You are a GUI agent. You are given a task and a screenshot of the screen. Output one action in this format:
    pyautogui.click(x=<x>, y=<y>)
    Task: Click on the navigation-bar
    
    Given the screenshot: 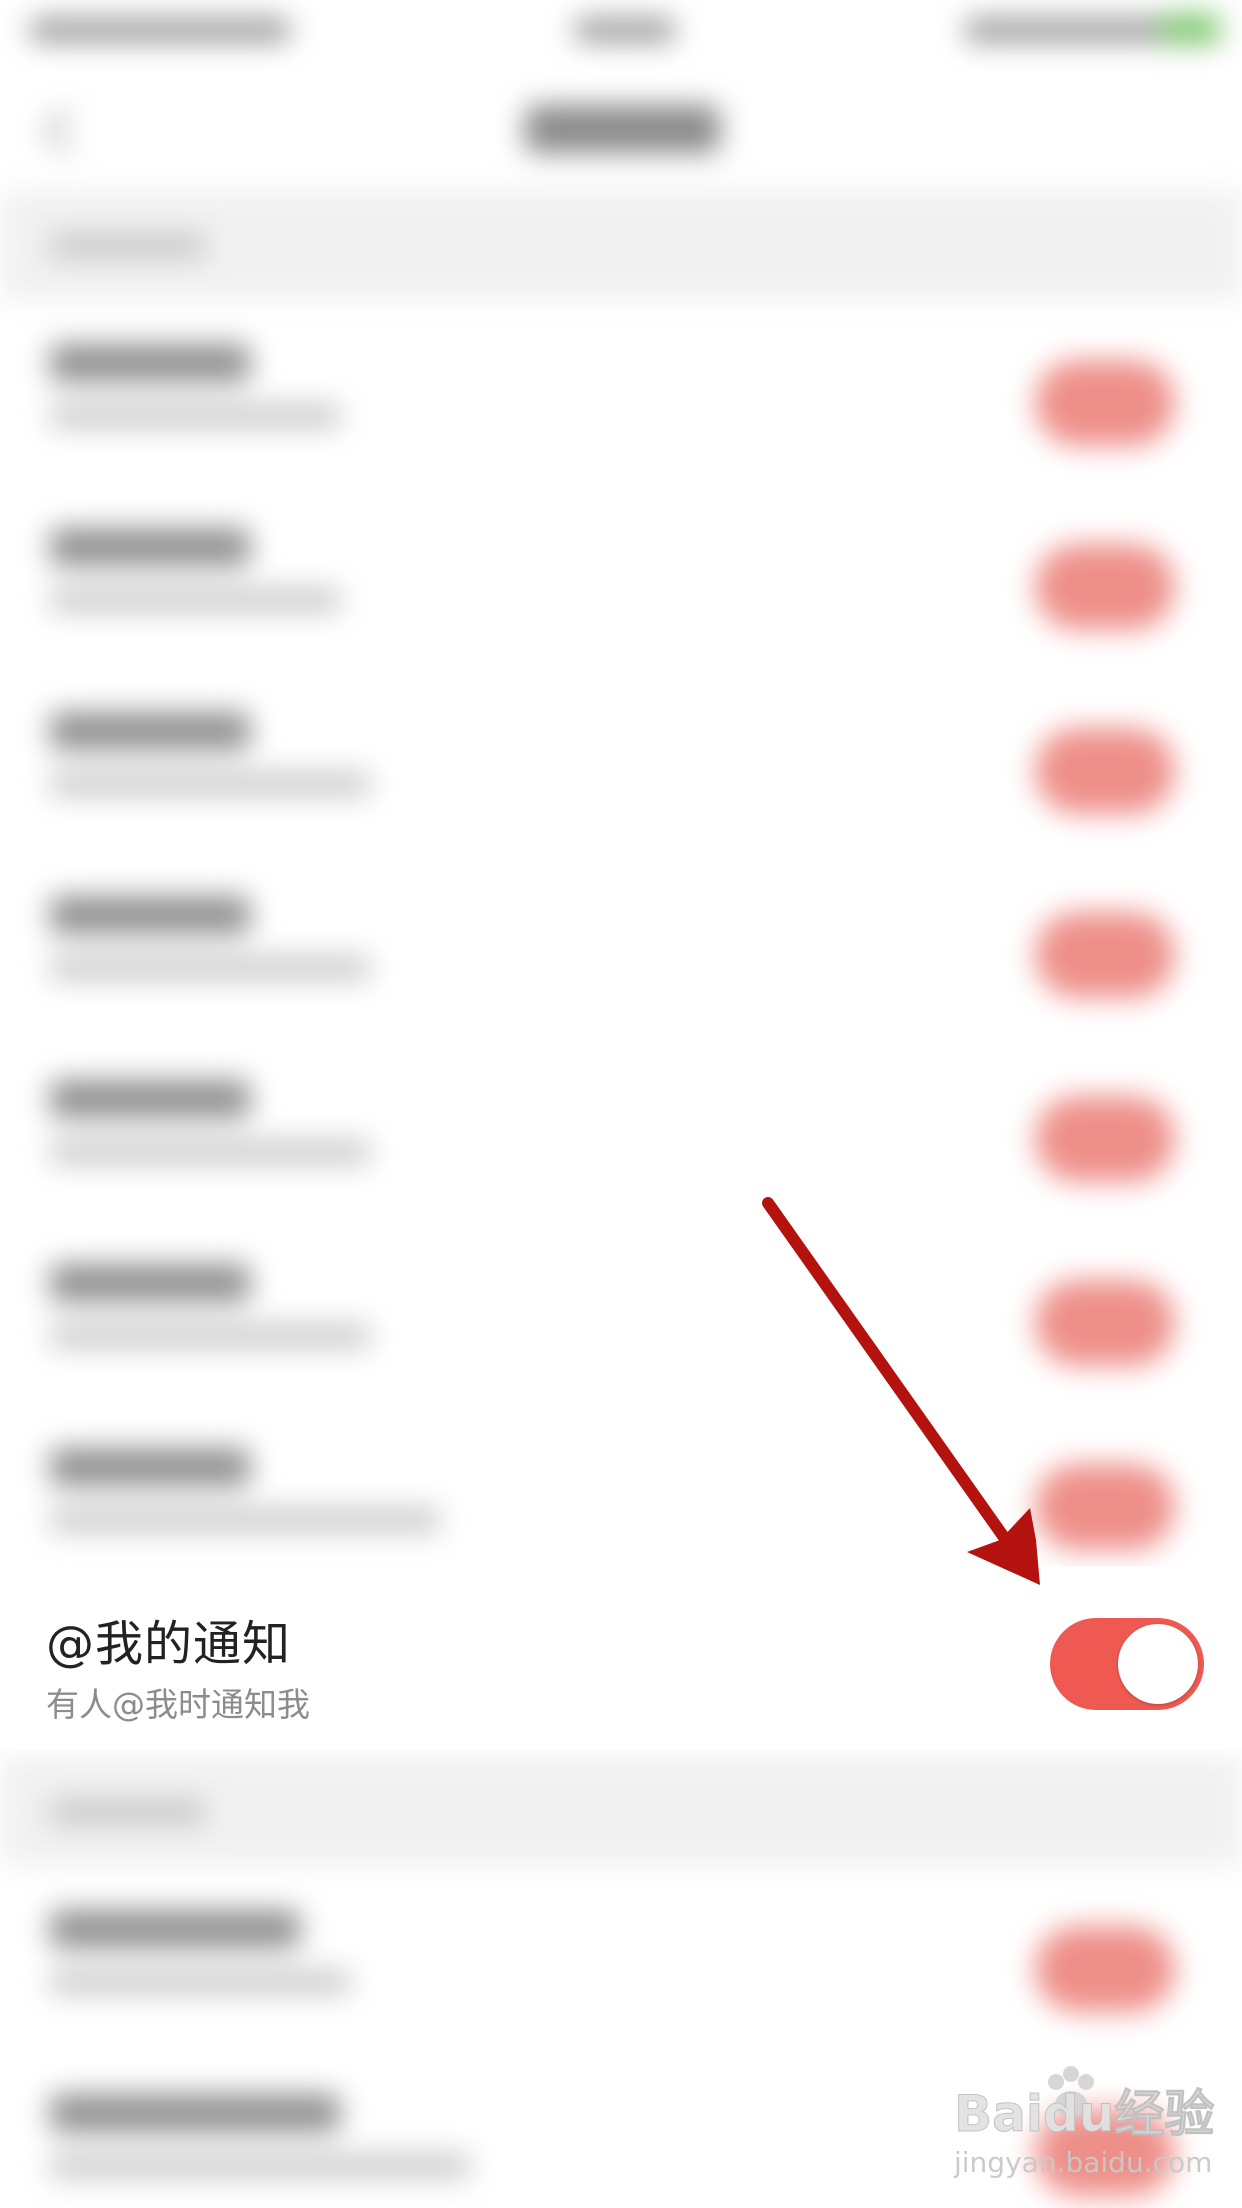 What is the action you would take?
    pyautogui.click(x=621, y=125)
    